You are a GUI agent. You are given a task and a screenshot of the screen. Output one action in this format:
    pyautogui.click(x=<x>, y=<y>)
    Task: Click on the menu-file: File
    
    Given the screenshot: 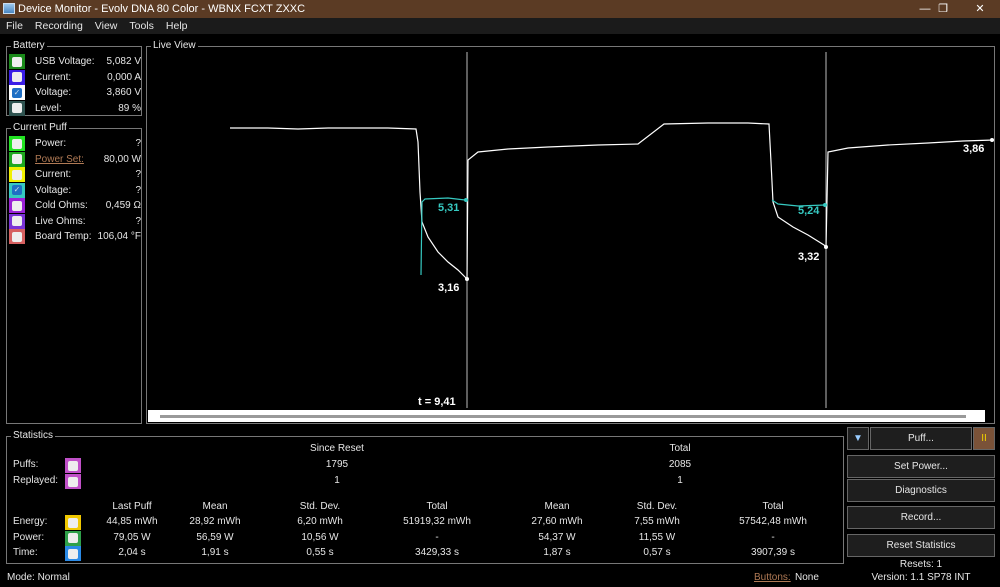 What is the action you would take?
    pyautogui.click(x=14, y=26)
    